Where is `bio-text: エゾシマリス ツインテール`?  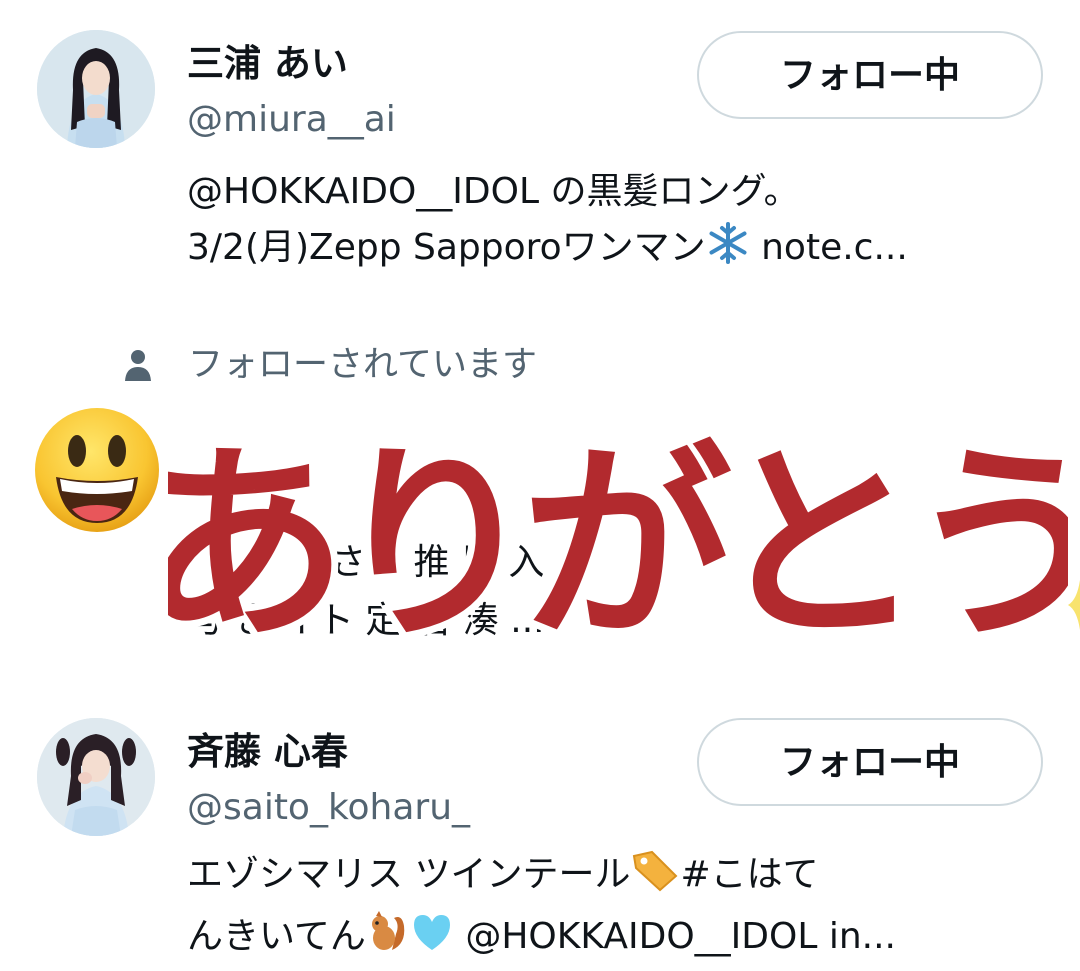
bio-text: エゾシマリス ツインテール is located at coordinates (409, 874).